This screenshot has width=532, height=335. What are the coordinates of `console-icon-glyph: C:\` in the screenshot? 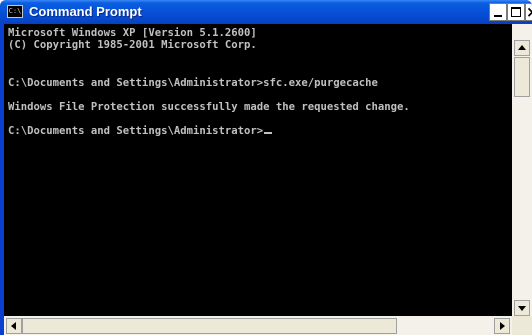 It's located at (15, 11).